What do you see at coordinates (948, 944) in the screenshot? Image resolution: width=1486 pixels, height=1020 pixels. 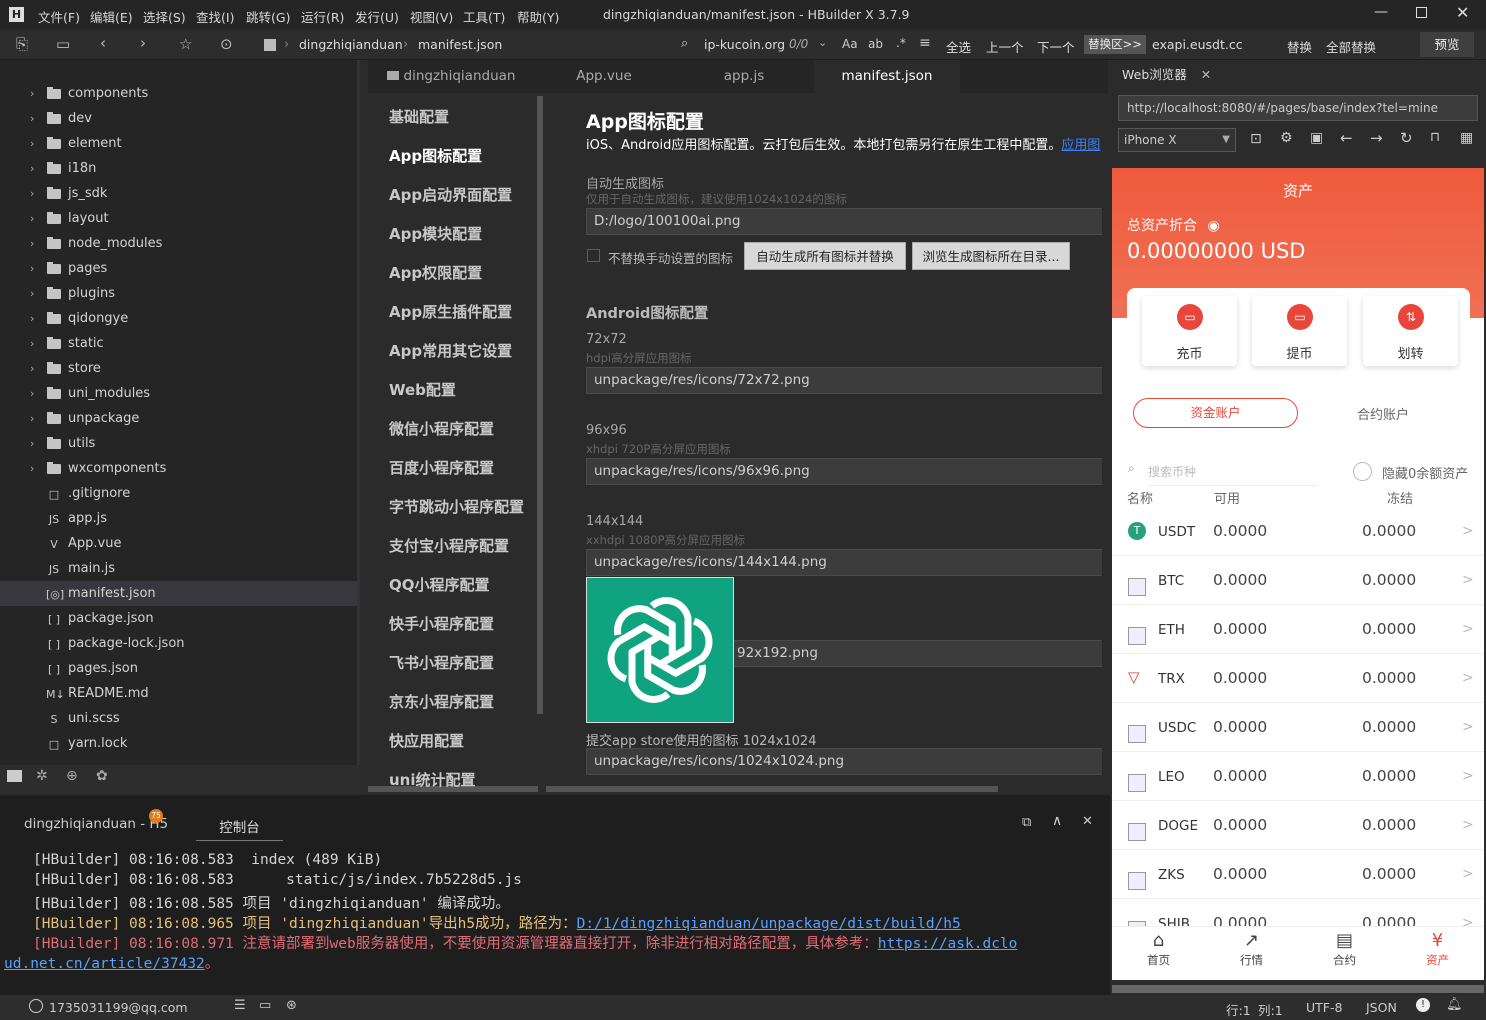 I see `docs-url-link: https://ask.dclo` at bounding box center [948, 944].